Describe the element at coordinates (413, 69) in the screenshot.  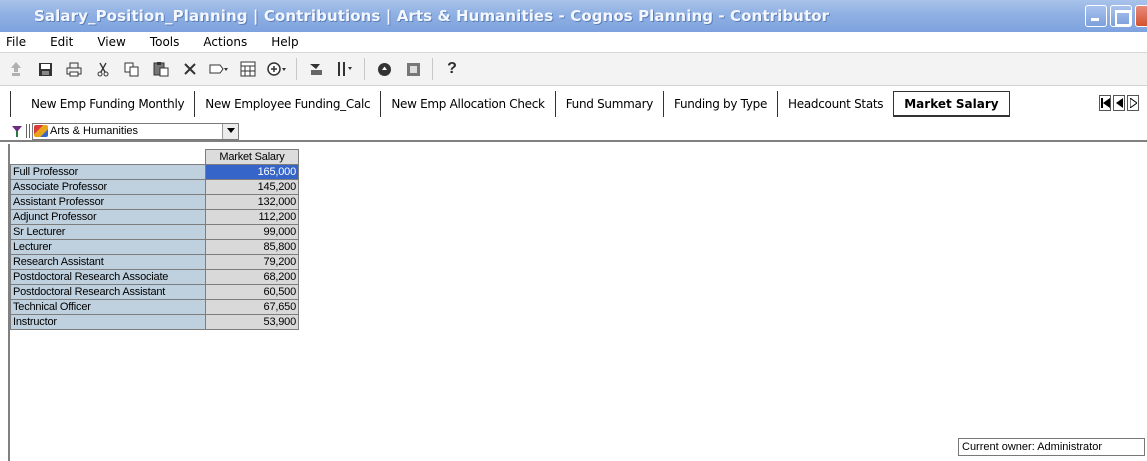
I see `stop-icon` at that location.